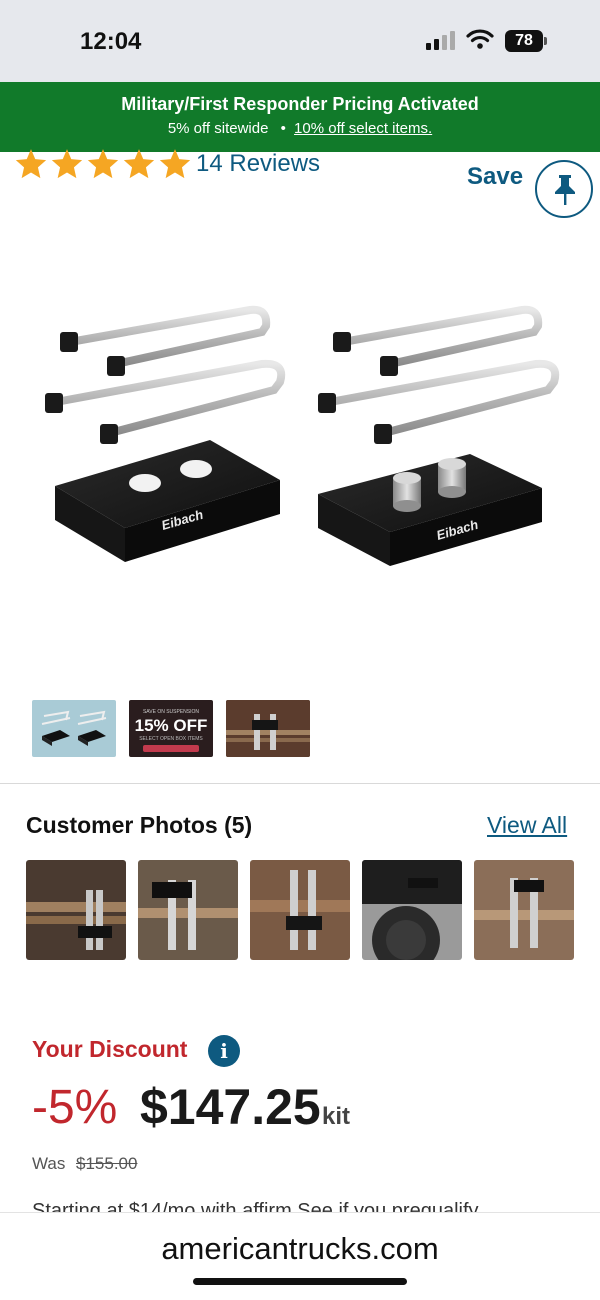  I want to click on thumb-promo-sub: SELECT OPEN BOX ITEMS, so click(171, 739).